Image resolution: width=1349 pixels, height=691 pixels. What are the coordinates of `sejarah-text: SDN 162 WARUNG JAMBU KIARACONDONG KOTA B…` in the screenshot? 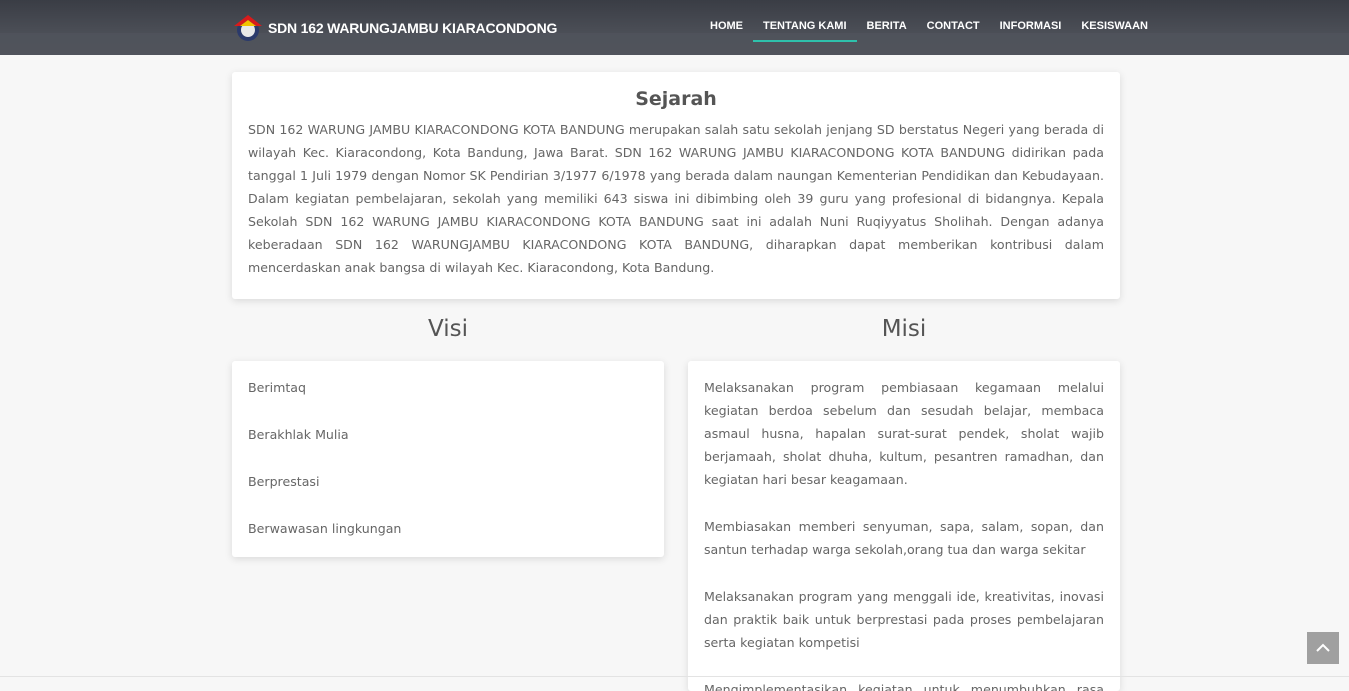 It's located at (676, 198).